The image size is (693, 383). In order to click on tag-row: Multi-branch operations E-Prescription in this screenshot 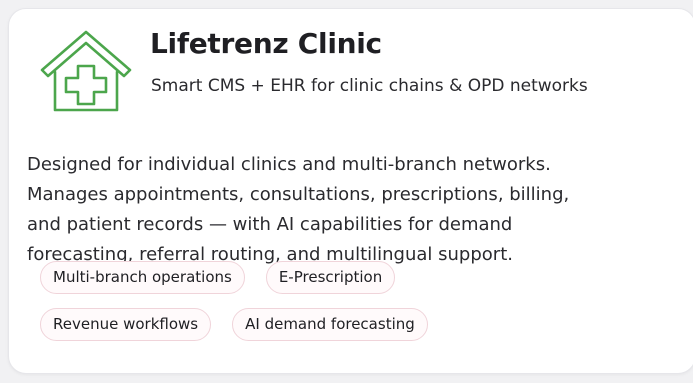, I will do `click(234, 277)`.